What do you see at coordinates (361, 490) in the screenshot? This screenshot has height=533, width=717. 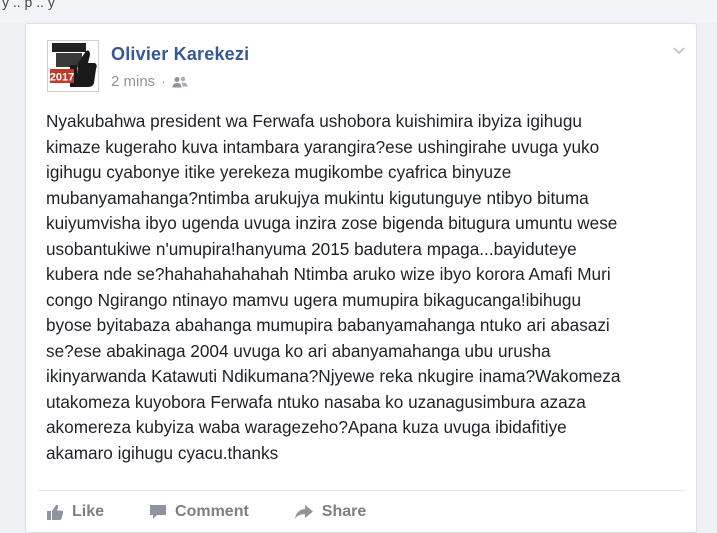 I see `actions-divider` at bounding box center [361, 490].